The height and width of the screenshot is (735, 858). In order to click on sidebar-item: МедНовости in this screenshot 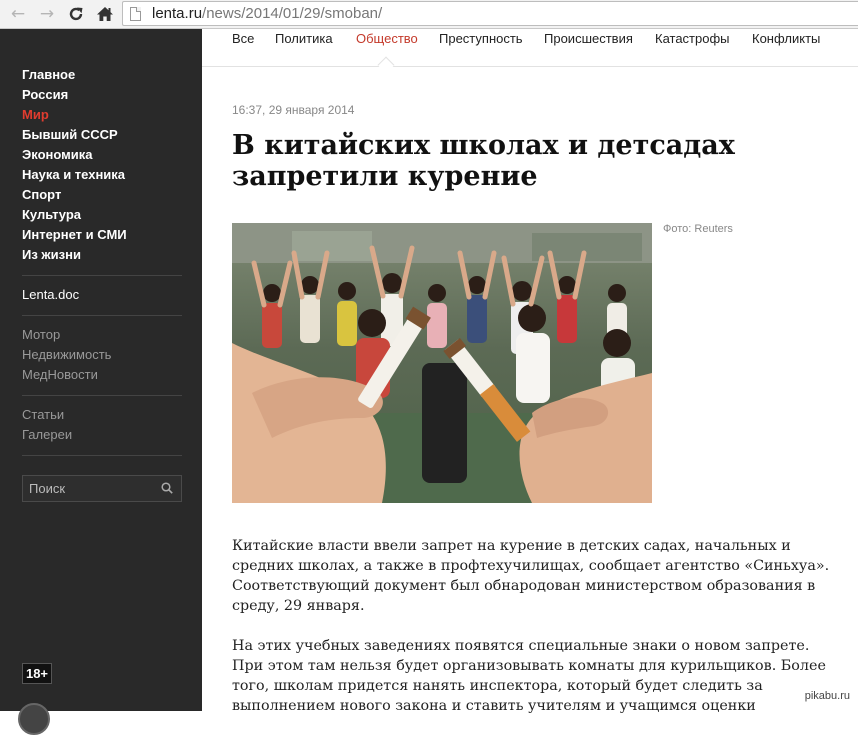, I will do `click(102, 375)`.